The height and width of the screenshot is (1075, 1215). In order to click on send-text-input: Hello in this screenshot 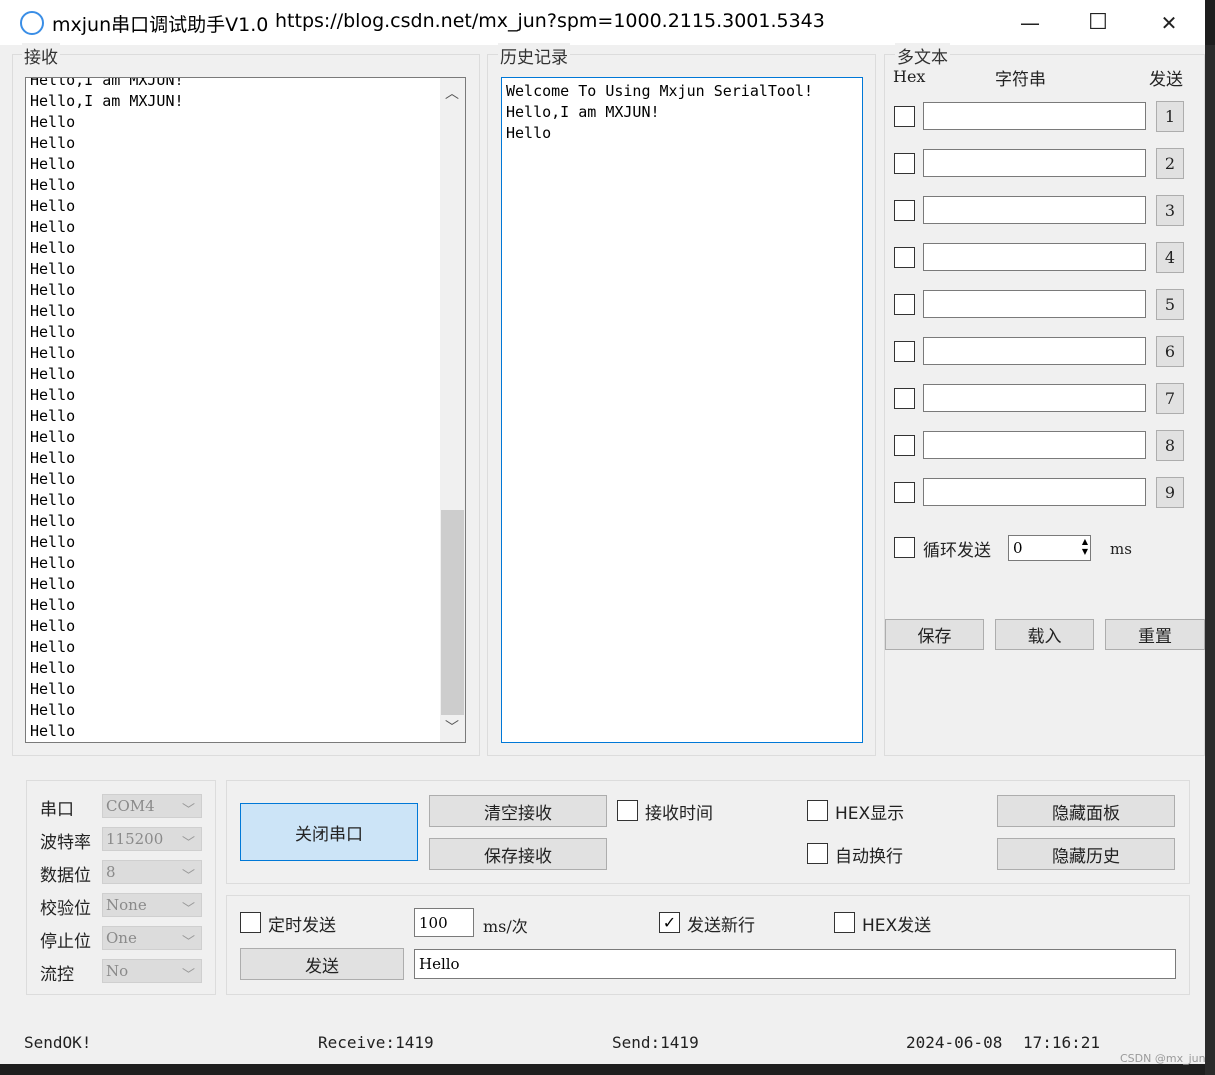, I will do `click(795, 964)`.